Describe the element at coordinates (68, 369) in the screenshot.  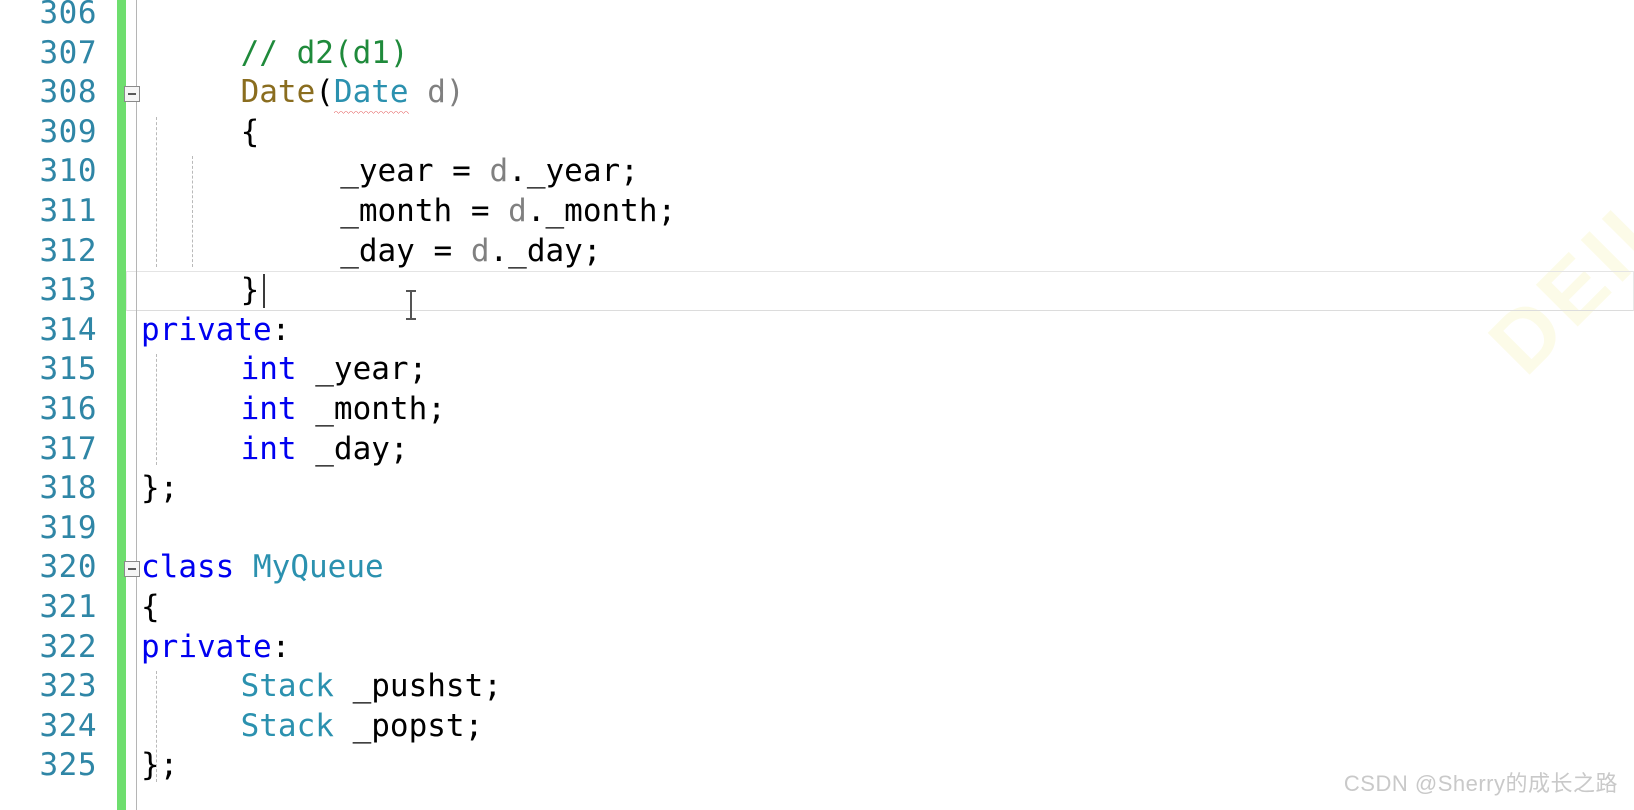
I see `line-number: 315` at that location.